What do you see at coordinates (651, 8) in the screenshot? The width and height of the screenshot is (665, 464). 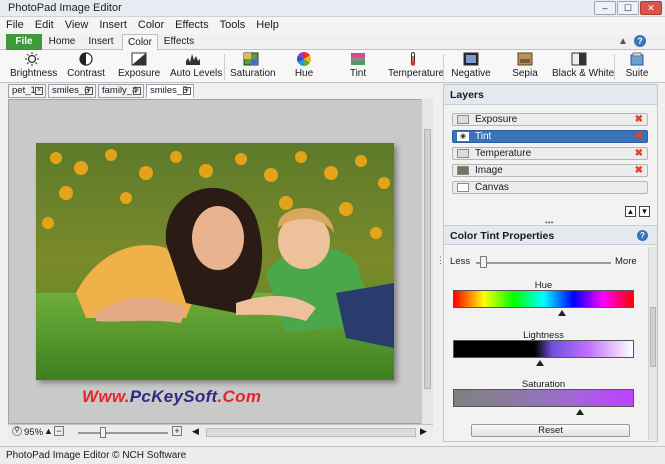 I see `close-button: ✕` at bounding box center [651, 8].